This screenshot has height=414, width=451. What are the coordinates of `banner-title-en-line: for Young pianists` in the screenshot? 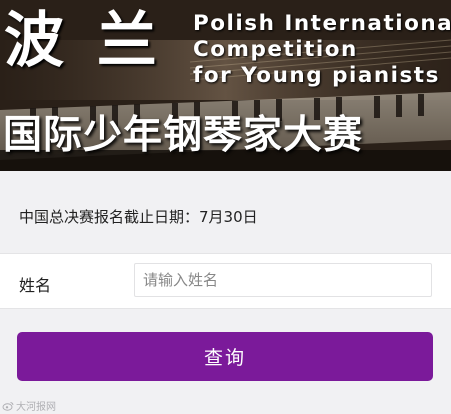 It's located at (316, 75).